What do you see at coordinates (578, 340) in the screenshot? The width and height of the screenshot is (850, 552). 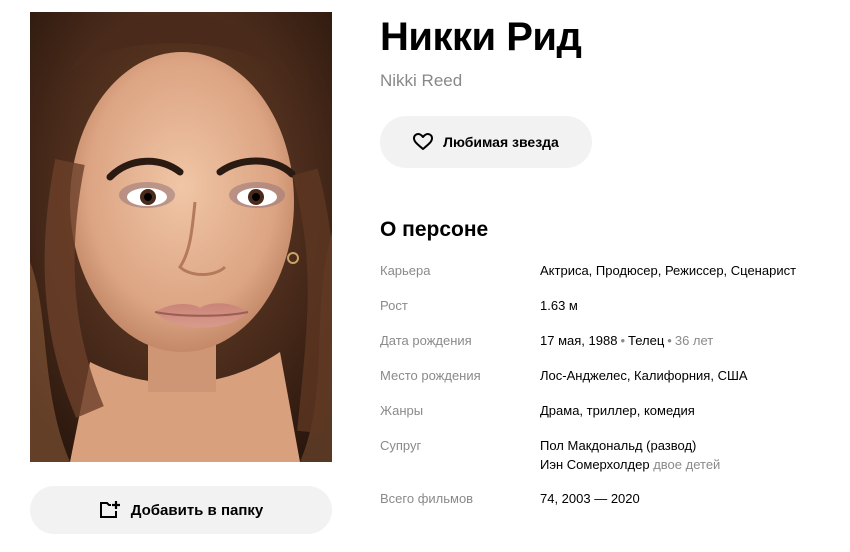 I see `birth-date-link: 17 мая, 1988` at bounding box center [578, 340].